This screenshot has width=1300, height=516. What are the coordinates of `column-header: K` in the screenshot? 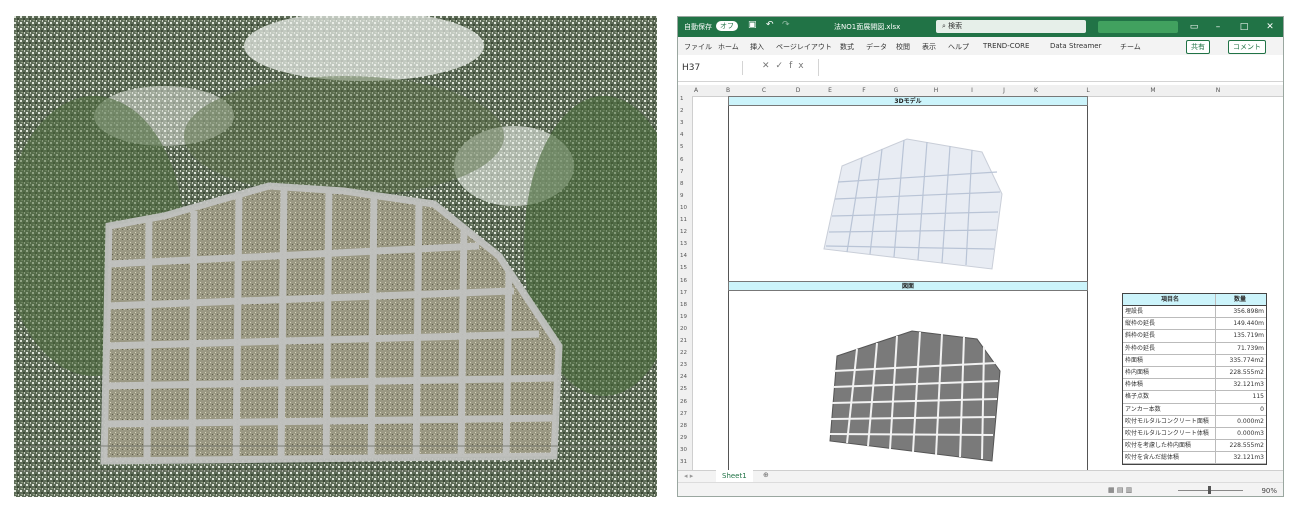 It's located at (1036, 90).